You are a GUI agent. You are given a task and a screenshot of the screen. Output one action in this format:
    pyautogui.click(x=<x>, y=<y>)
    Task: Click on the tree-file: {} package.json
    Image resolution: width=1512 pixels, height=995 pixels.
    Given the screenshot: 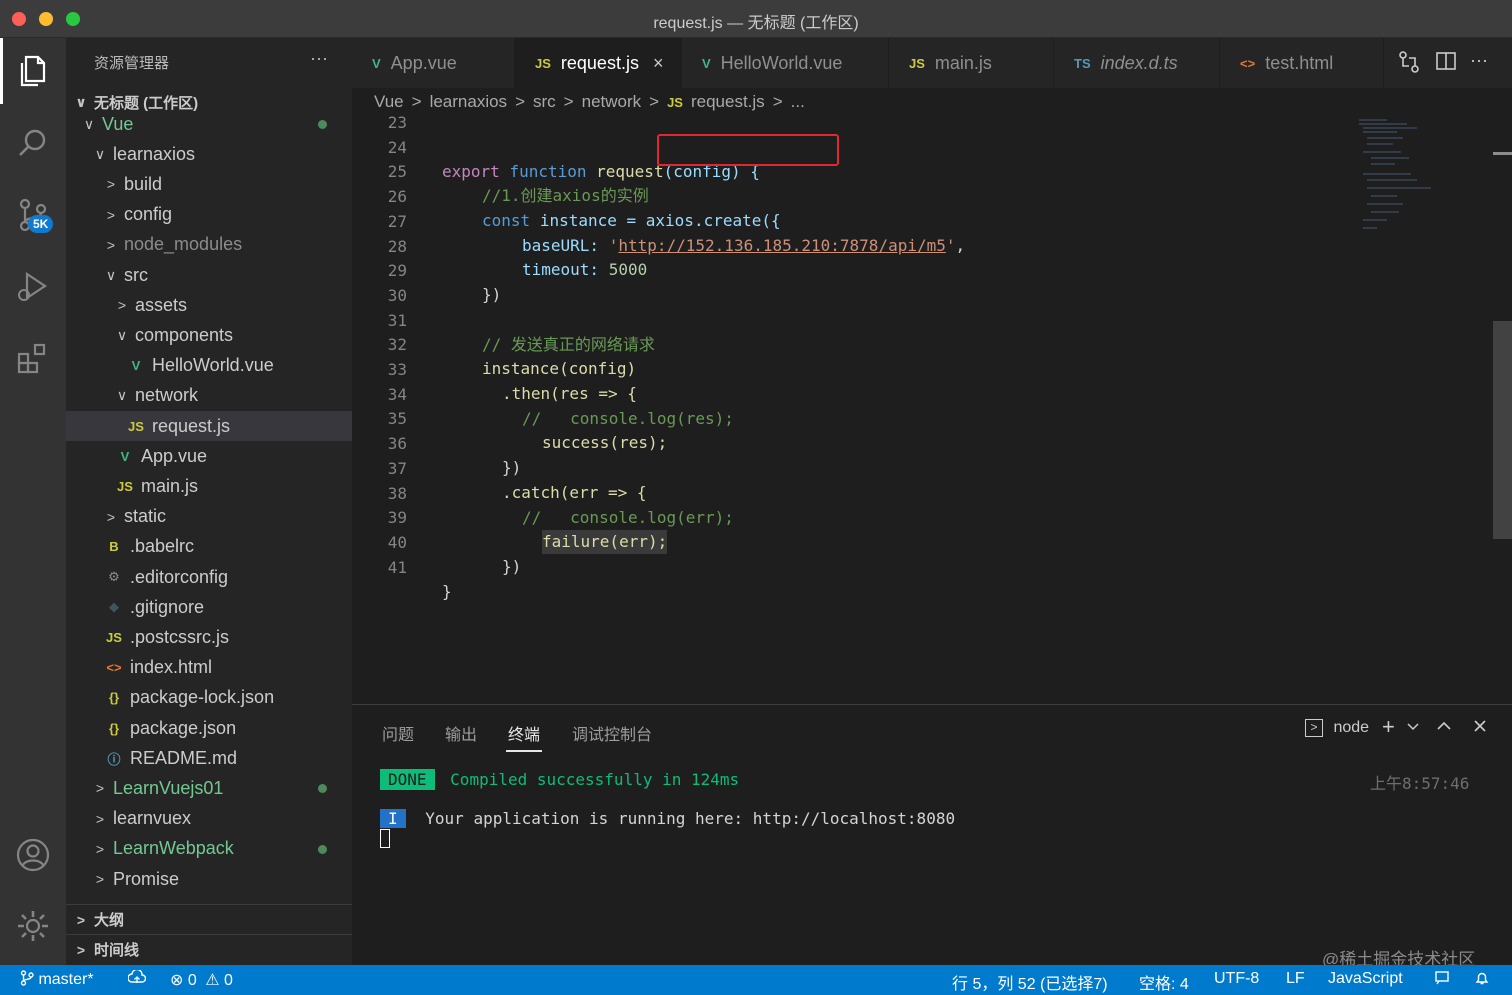 What is the action you would take?
    pyautogui.click(x=209, y=728)
    